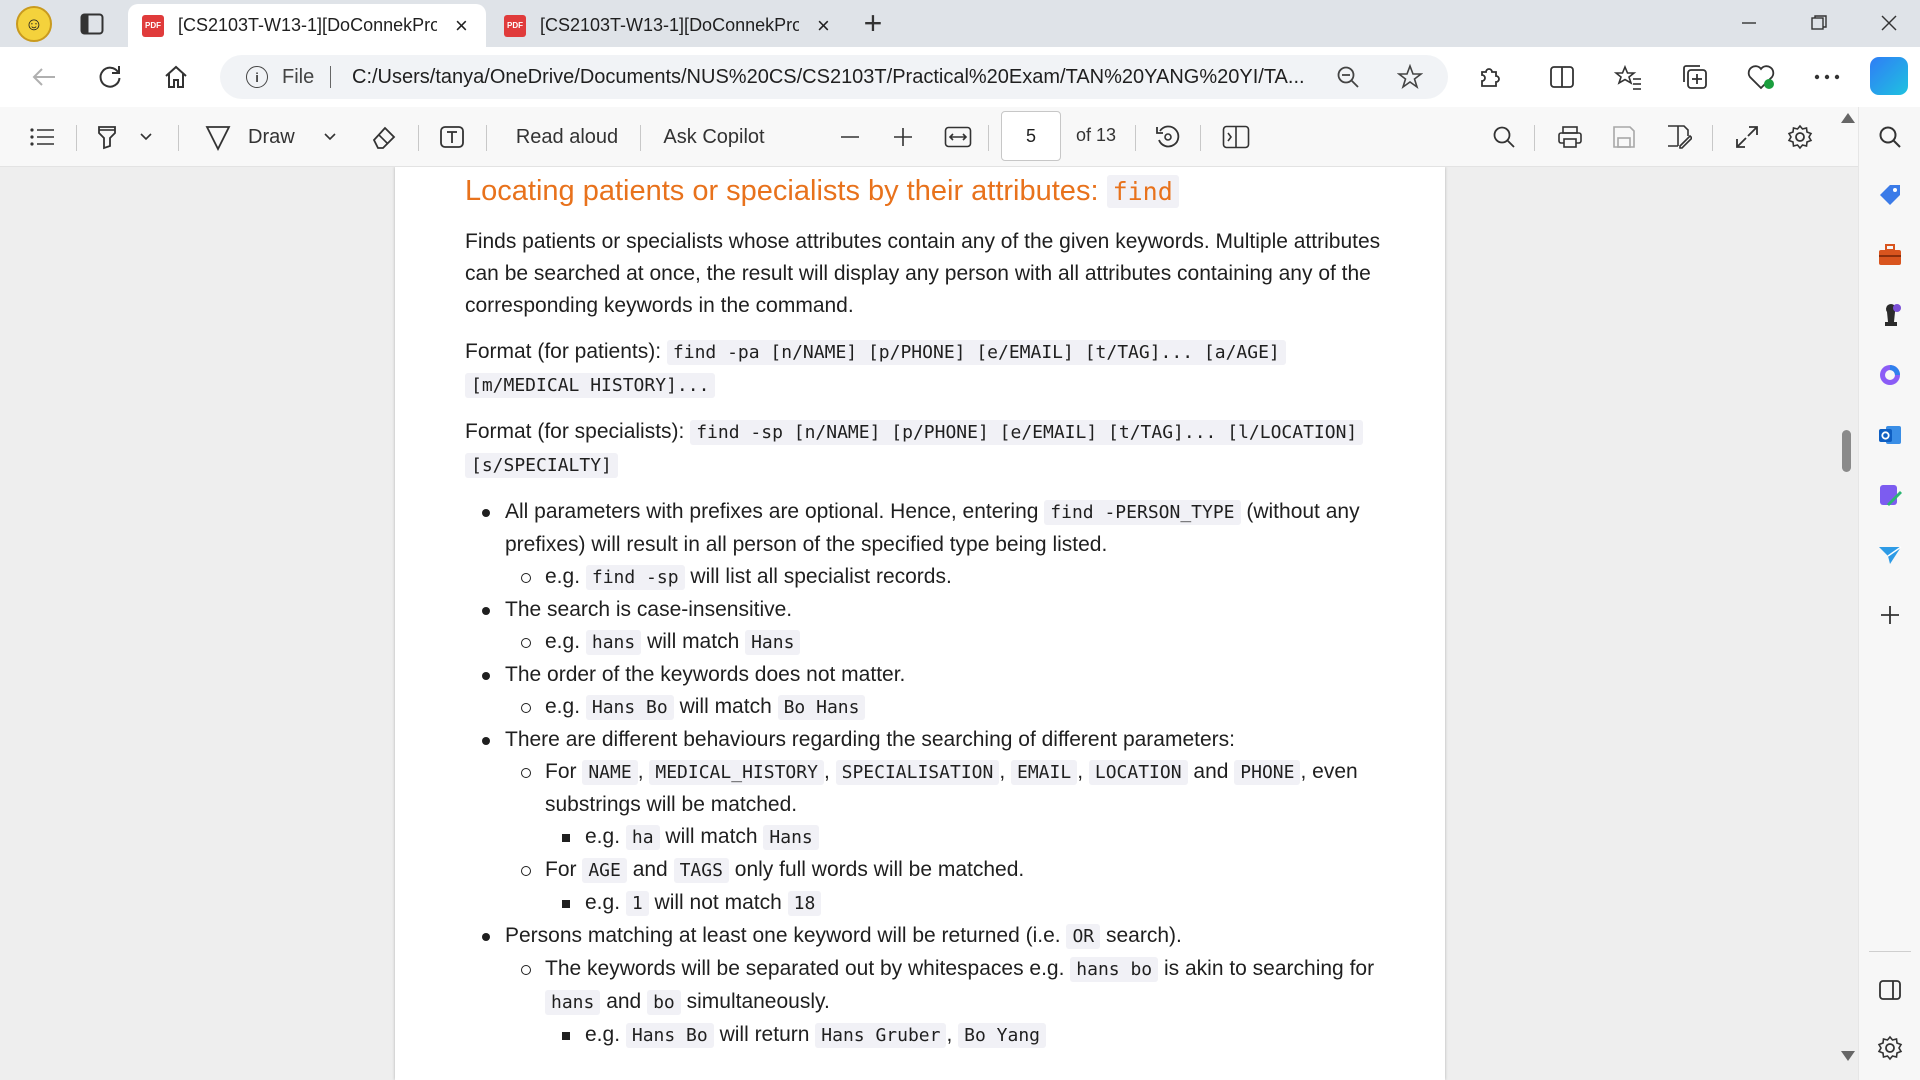  Describe the element at coordinates (1628, 77) in the screenshot. I see `favorites-icon` at that location.